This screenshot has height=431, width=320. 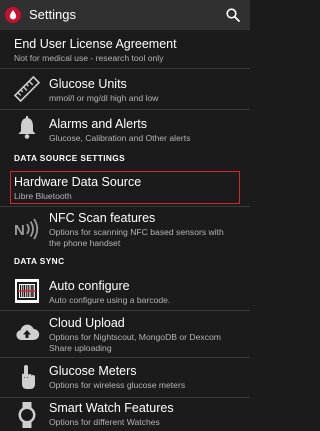 I want to click on app-bar: Settings, so click(x=125, y=15).